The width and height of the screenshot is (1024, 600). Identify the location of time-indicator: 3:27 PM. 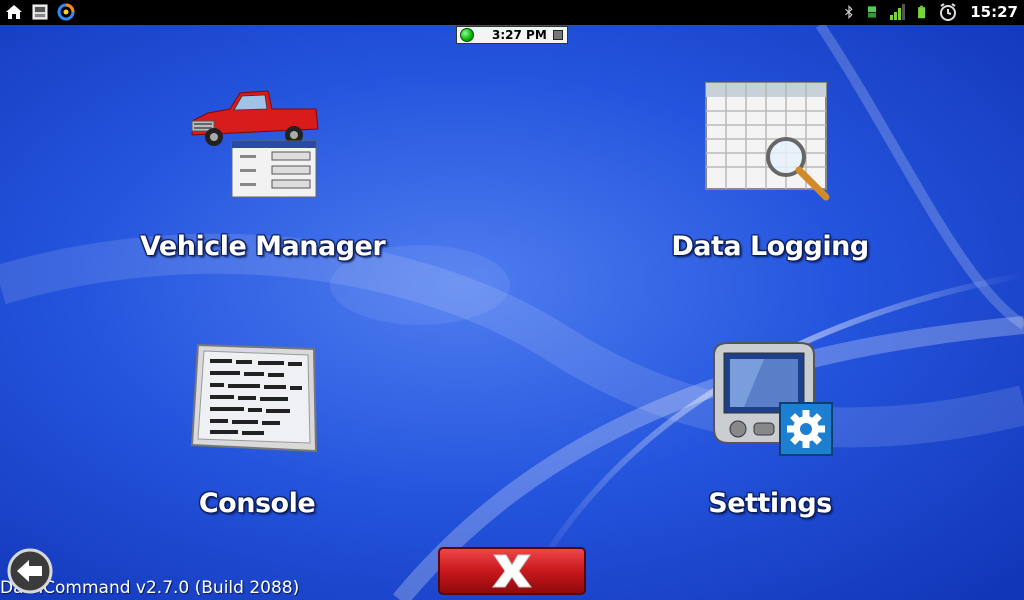
(512, 35).